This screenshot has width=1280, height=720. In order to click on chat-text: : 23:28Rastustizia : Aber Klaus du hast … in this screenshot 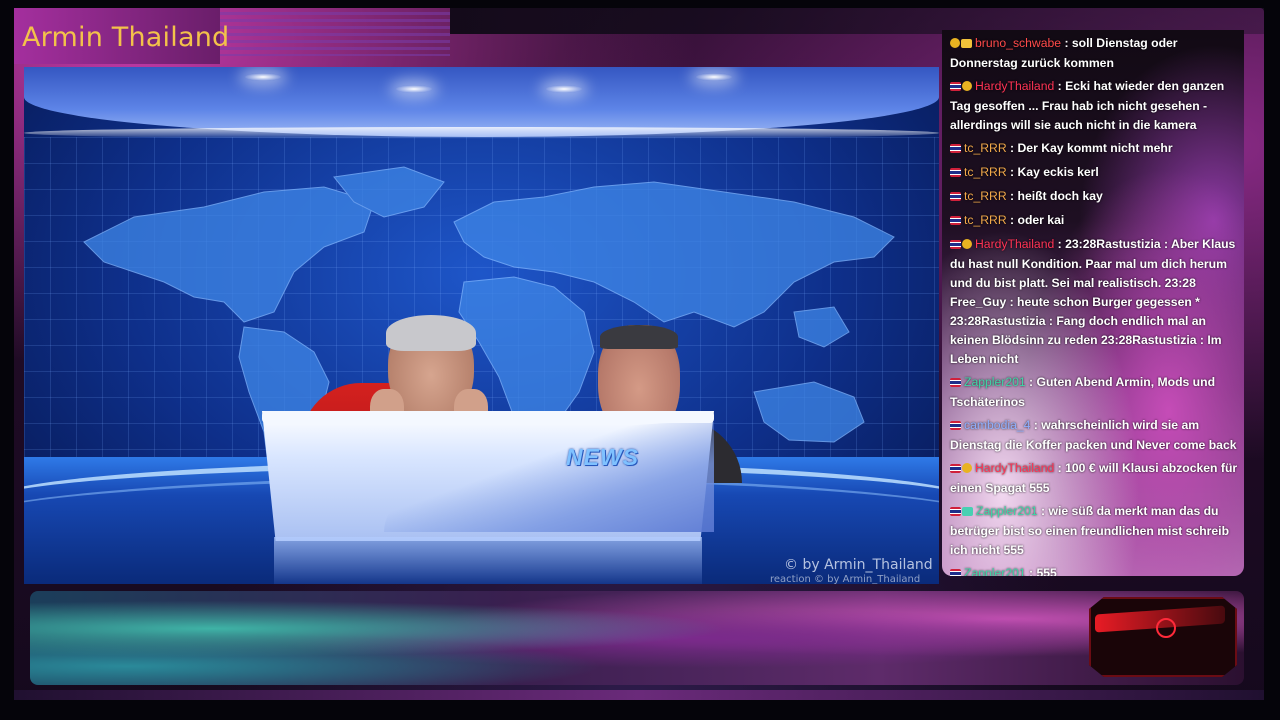, I will do `click(1093, 301)`.